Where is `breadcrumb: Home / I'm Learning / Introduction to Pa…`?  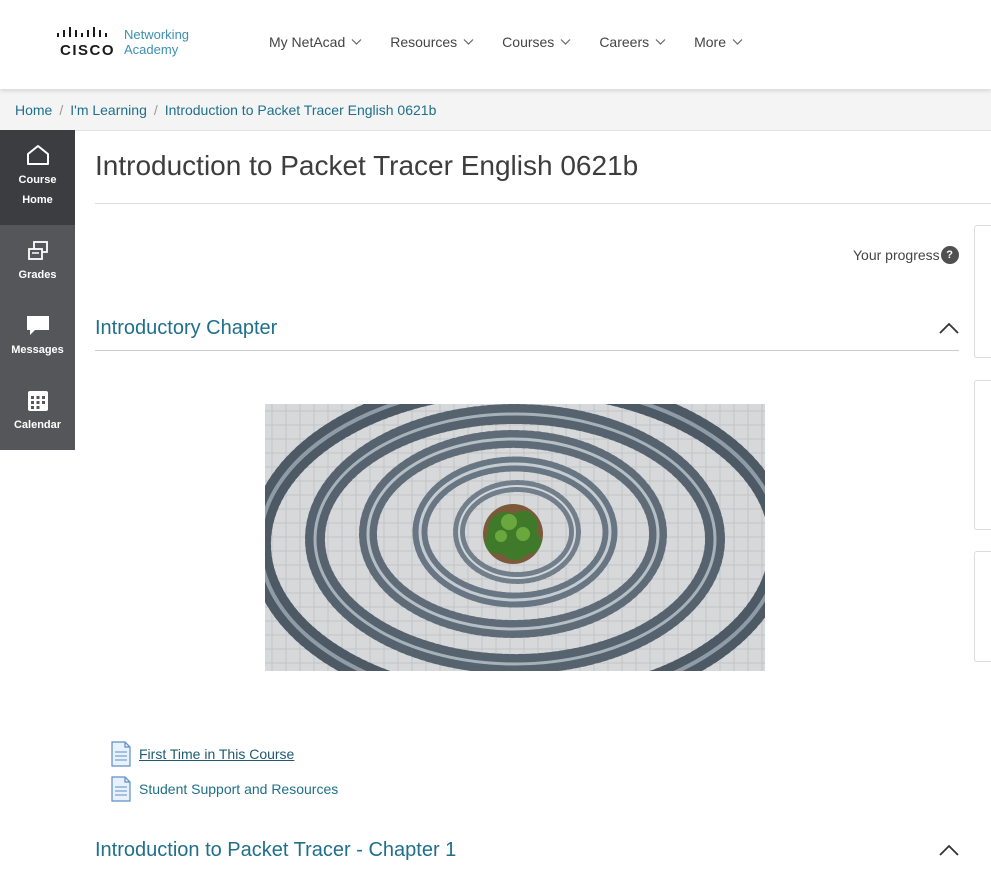 breadcrumb: Home / I'm Learning / Introduction to Pa… is located at coordinates (225, 110).